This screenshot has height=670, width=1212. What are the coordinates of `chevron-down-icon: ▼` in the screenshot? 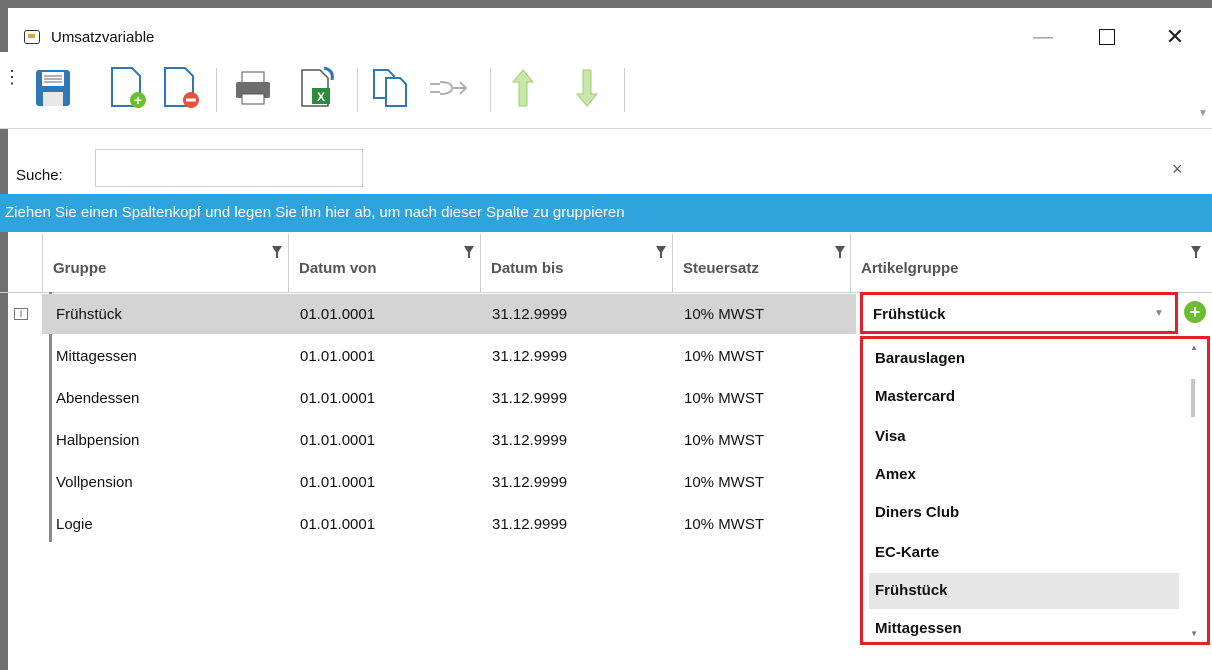 It's located at (1159, 313).